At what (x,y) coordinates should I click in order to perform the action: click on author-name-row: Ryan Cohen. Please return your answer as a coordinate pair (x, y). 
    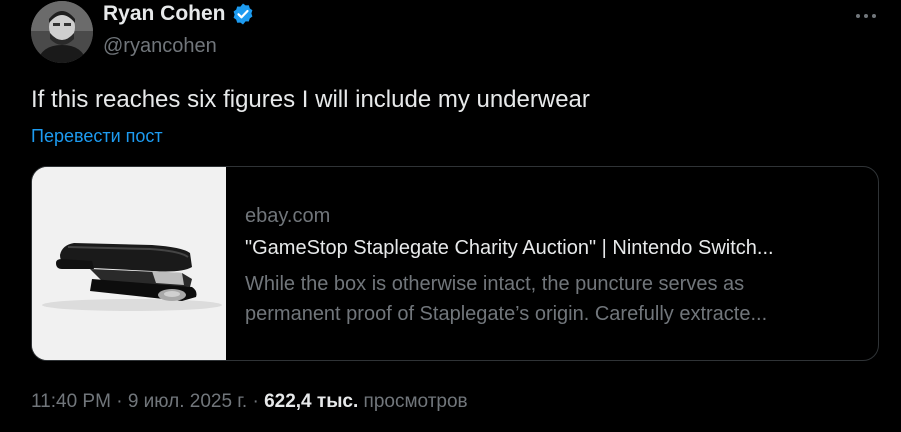
    Looking at the image, I should click on (179, 14).